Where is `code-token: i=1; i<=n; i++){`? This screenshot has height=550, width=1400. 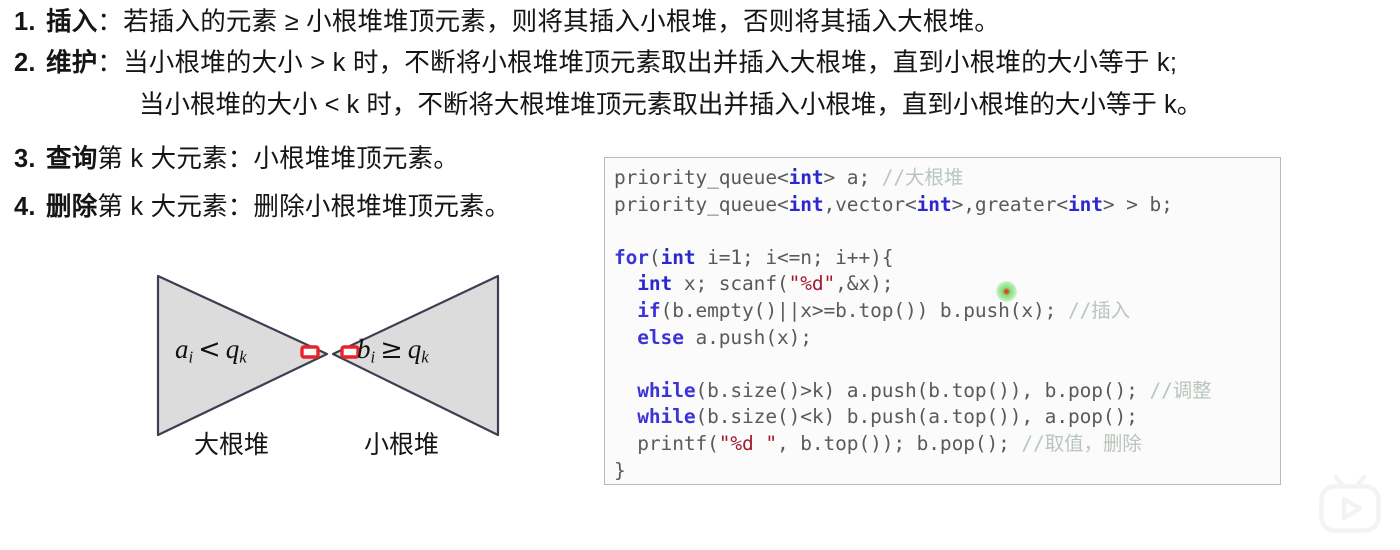
code-token: i=1; i<=n; i++){ is located at coordinates (794, 257).